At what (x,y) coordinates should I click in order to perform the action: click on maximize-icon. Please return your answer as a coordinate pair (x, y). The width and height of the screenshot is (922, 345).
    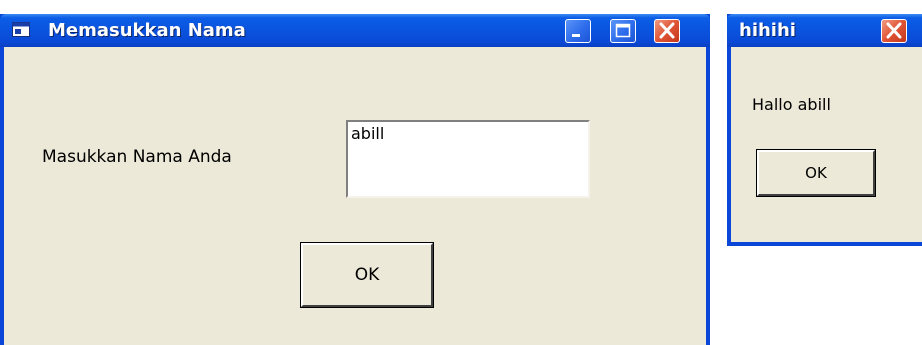
    Looking at the image, I should click on (623, 30).